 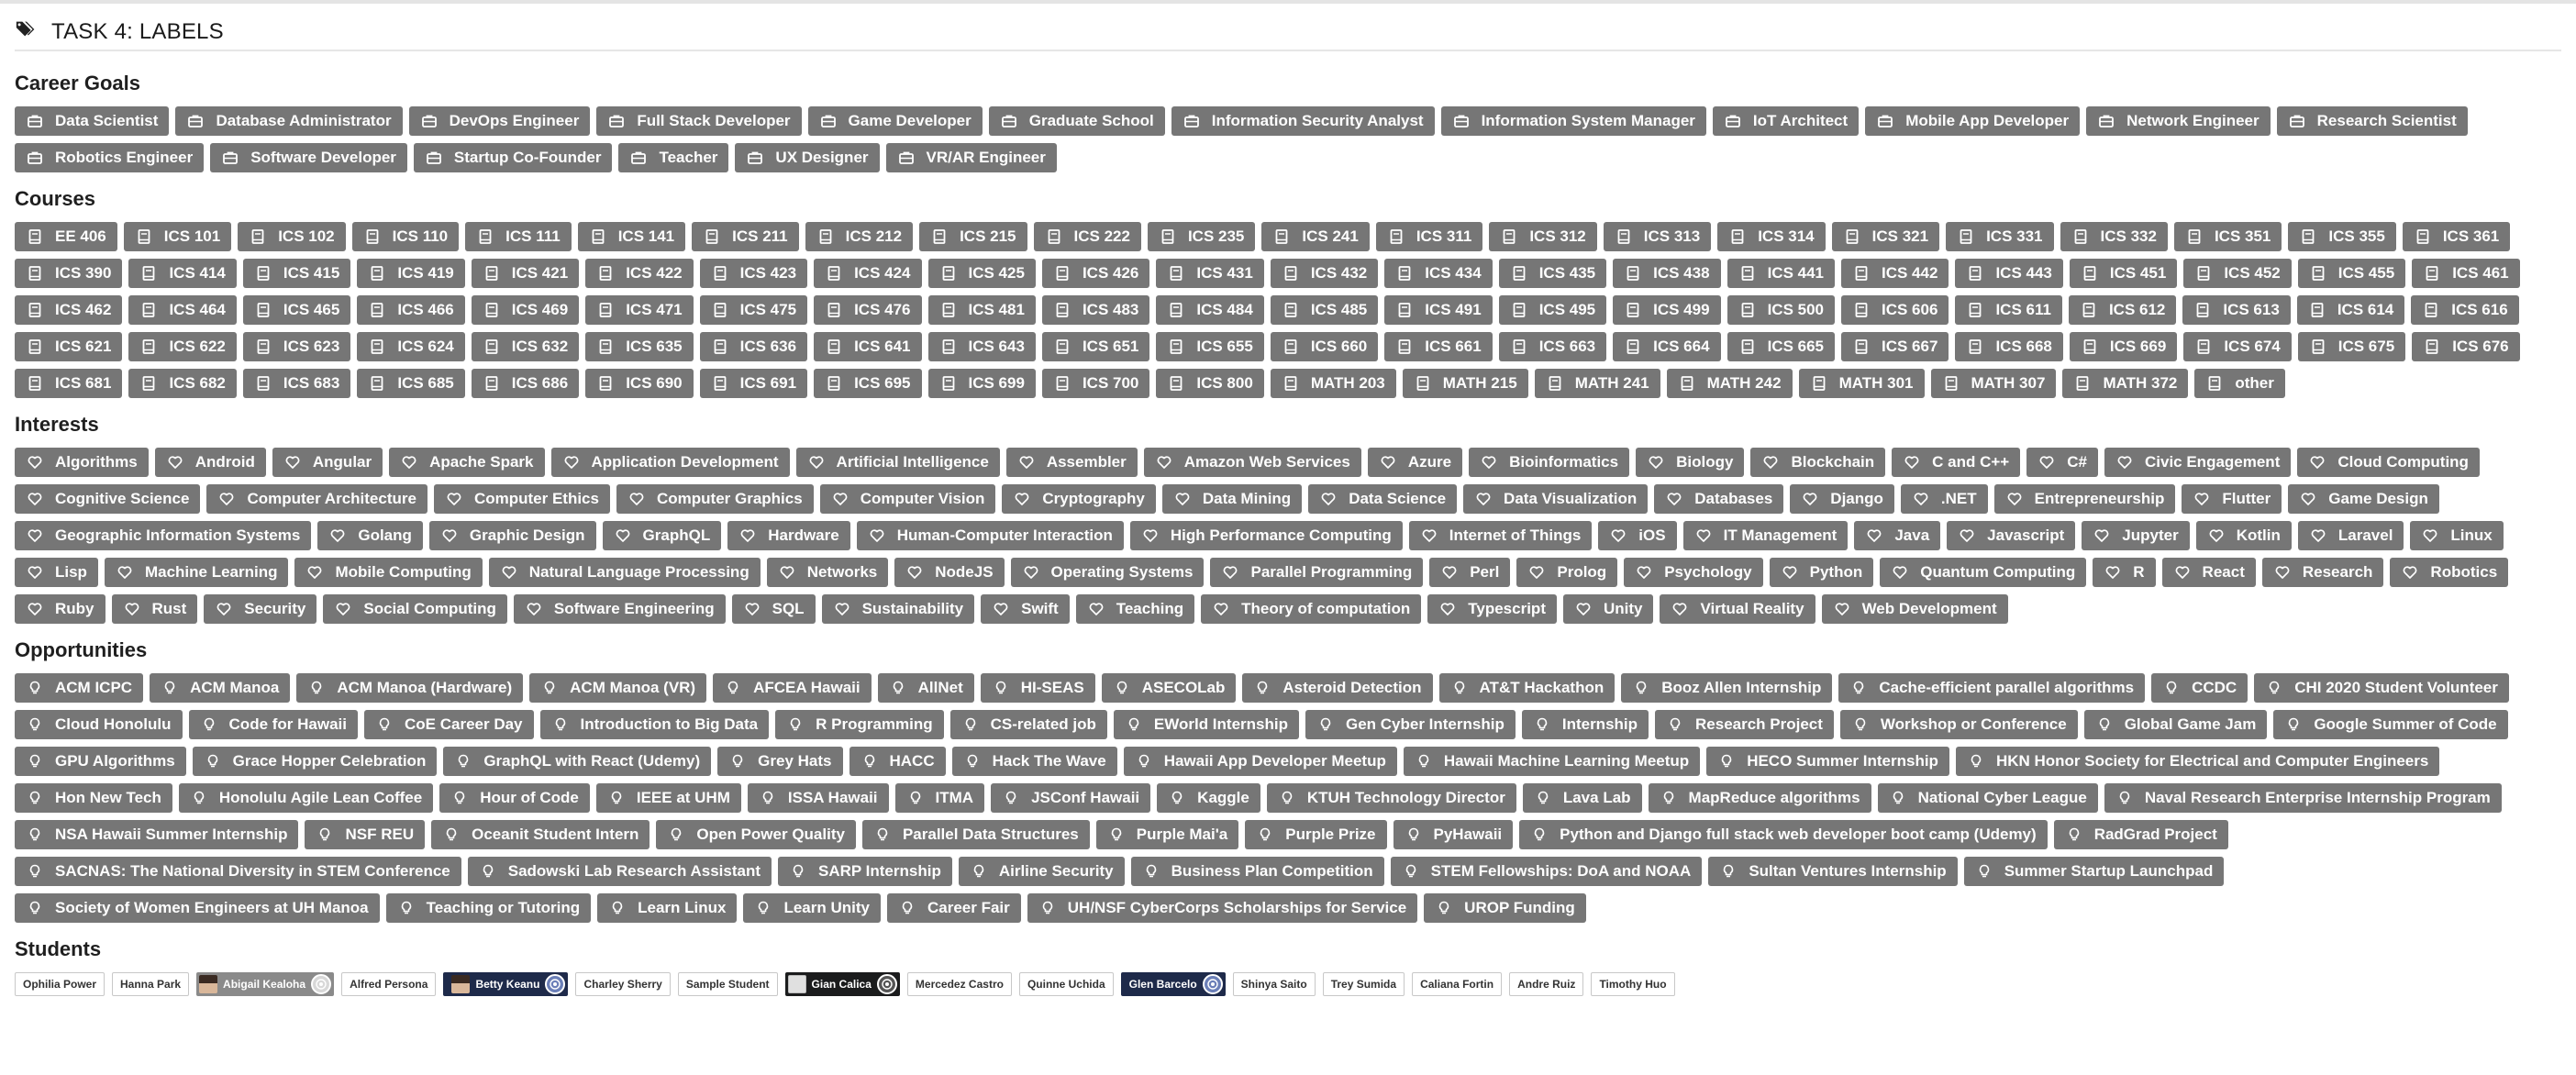 I want to click on courses-label: ICS 665, so click(x=1781, y=346).